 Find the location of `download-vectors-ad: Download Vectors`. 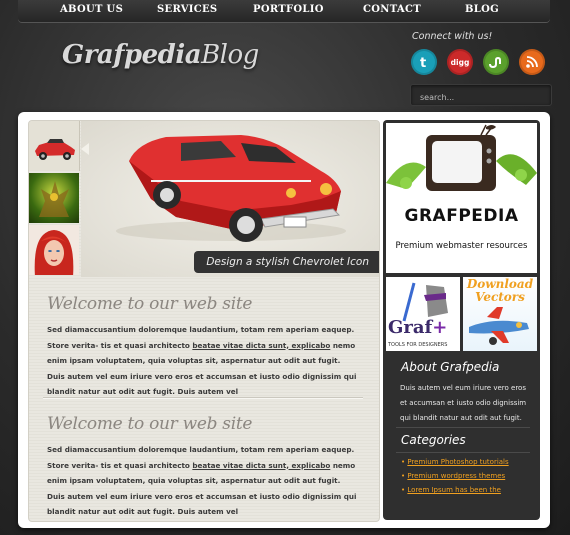

download-vectors-ad: Download Vectors is located at coordinates (500, 314).